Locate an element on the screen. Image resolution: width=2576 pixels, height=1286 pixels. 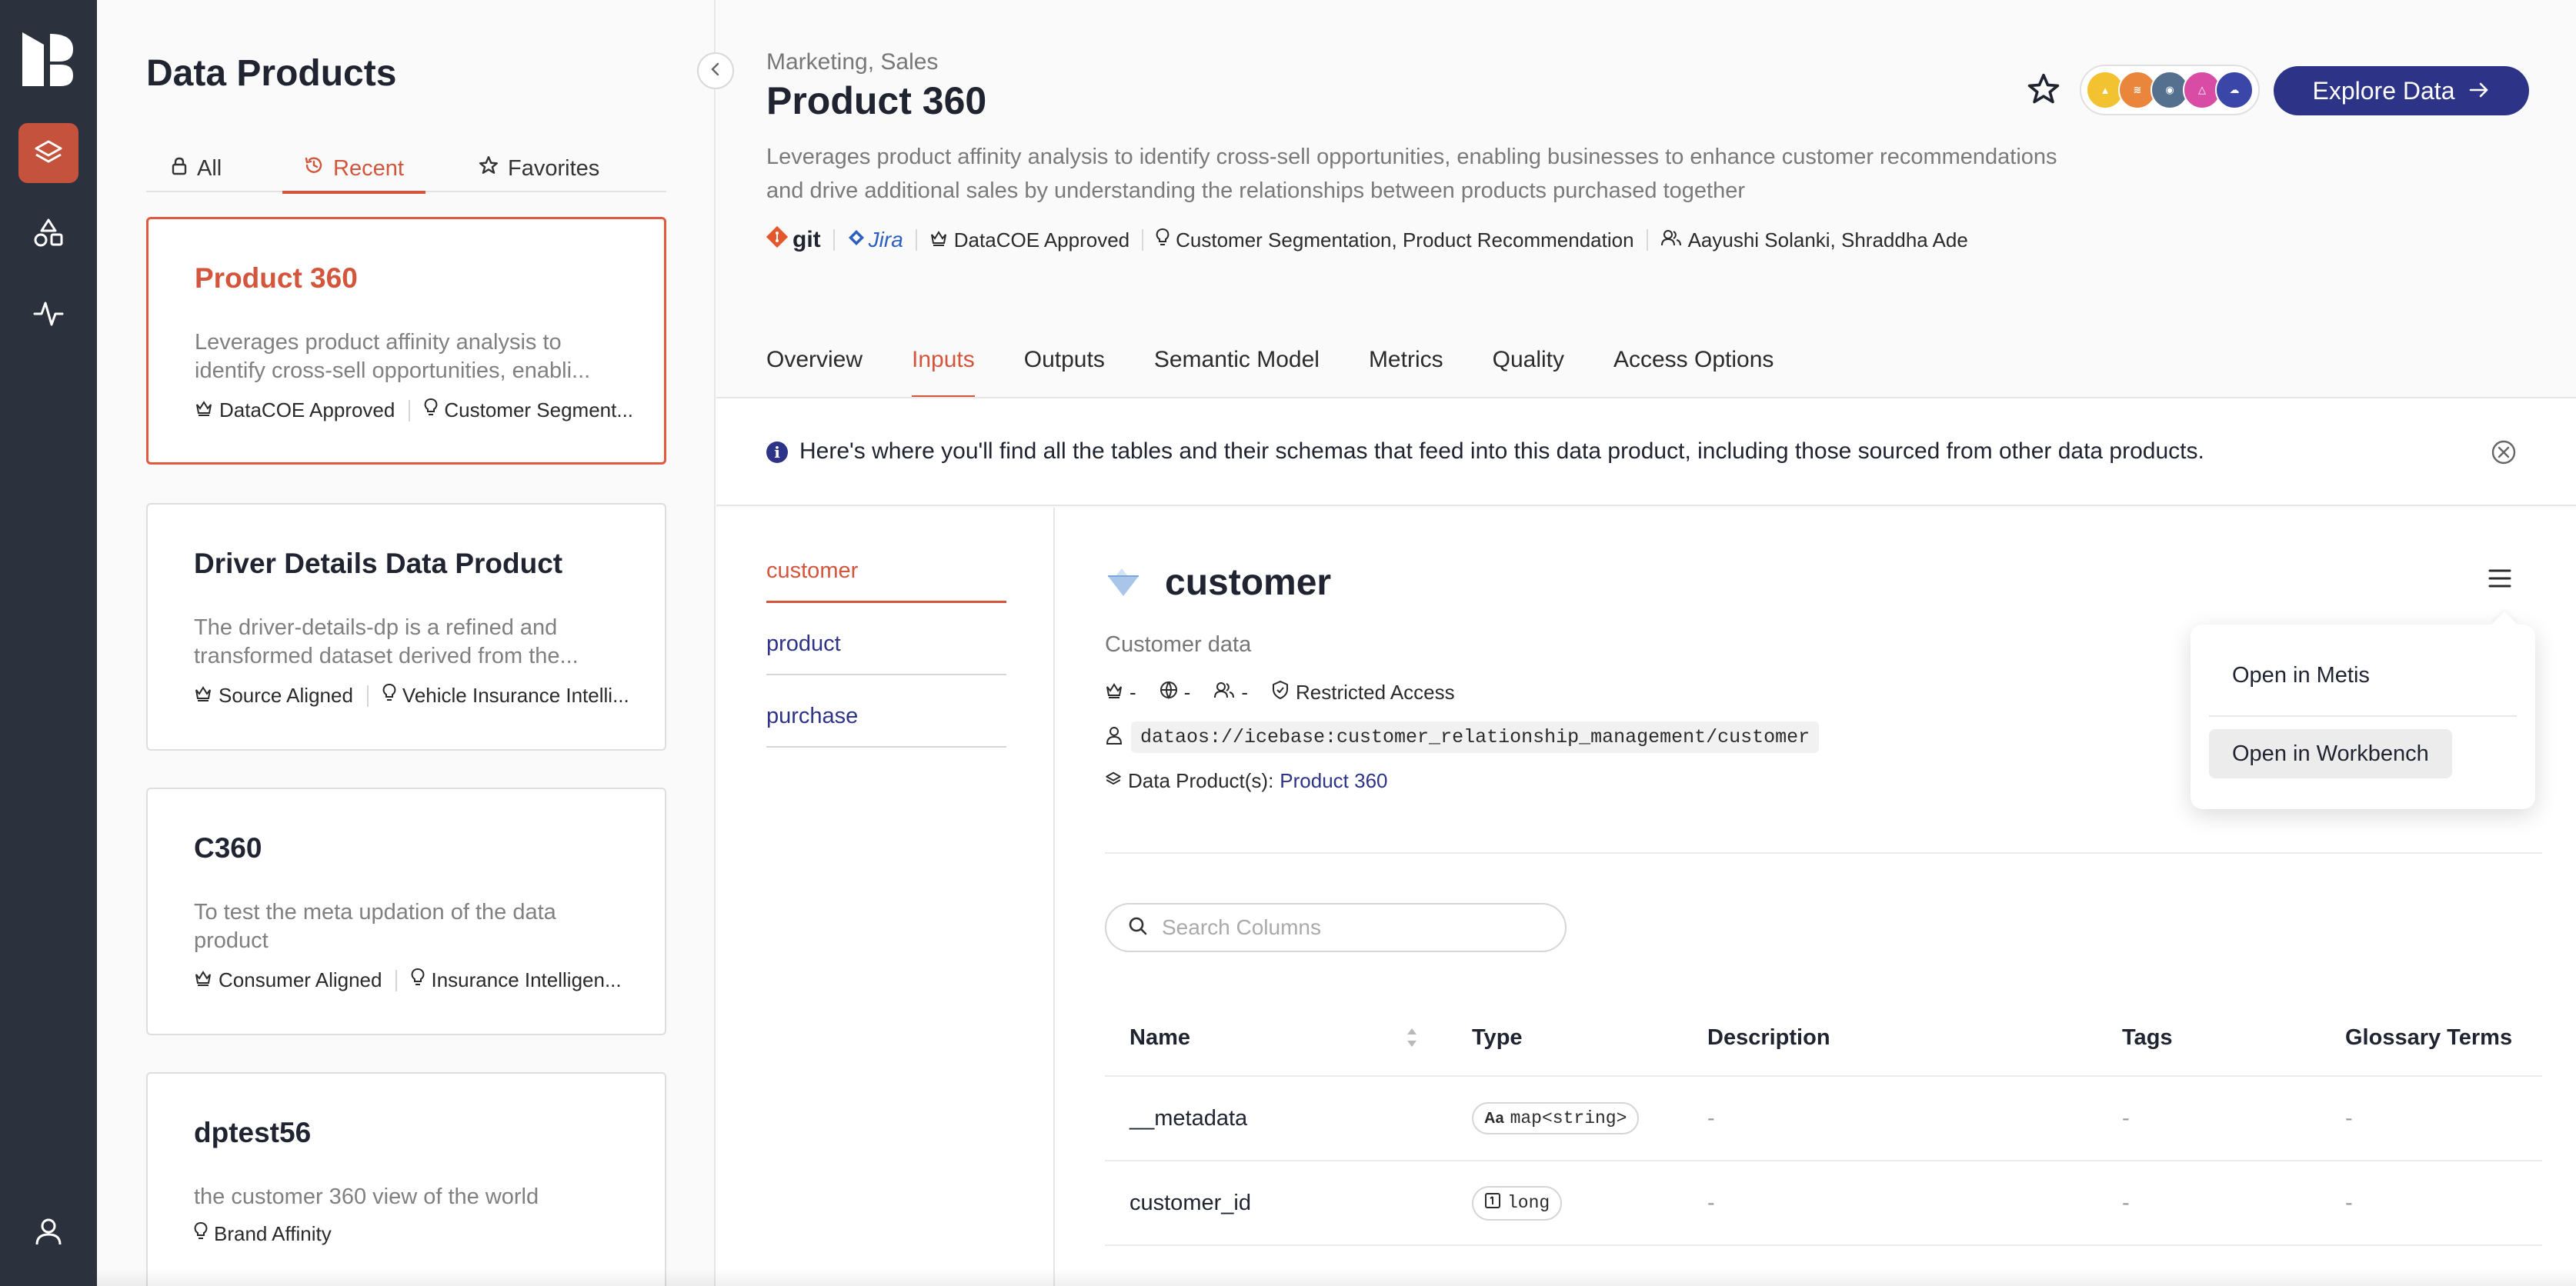
tab-favorites-label: Favorites is located at coordinates (554, 168).